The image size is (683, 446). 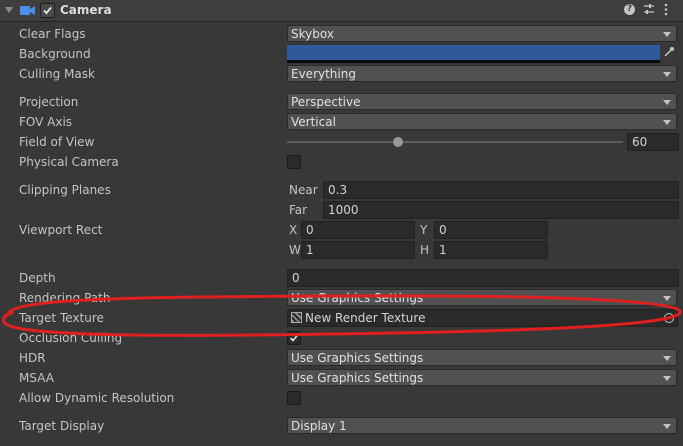 What do you see at coordinates (36, 378) in the screenshot?
I see `msaa-label: MSAA` at bounding box center [36, 378].